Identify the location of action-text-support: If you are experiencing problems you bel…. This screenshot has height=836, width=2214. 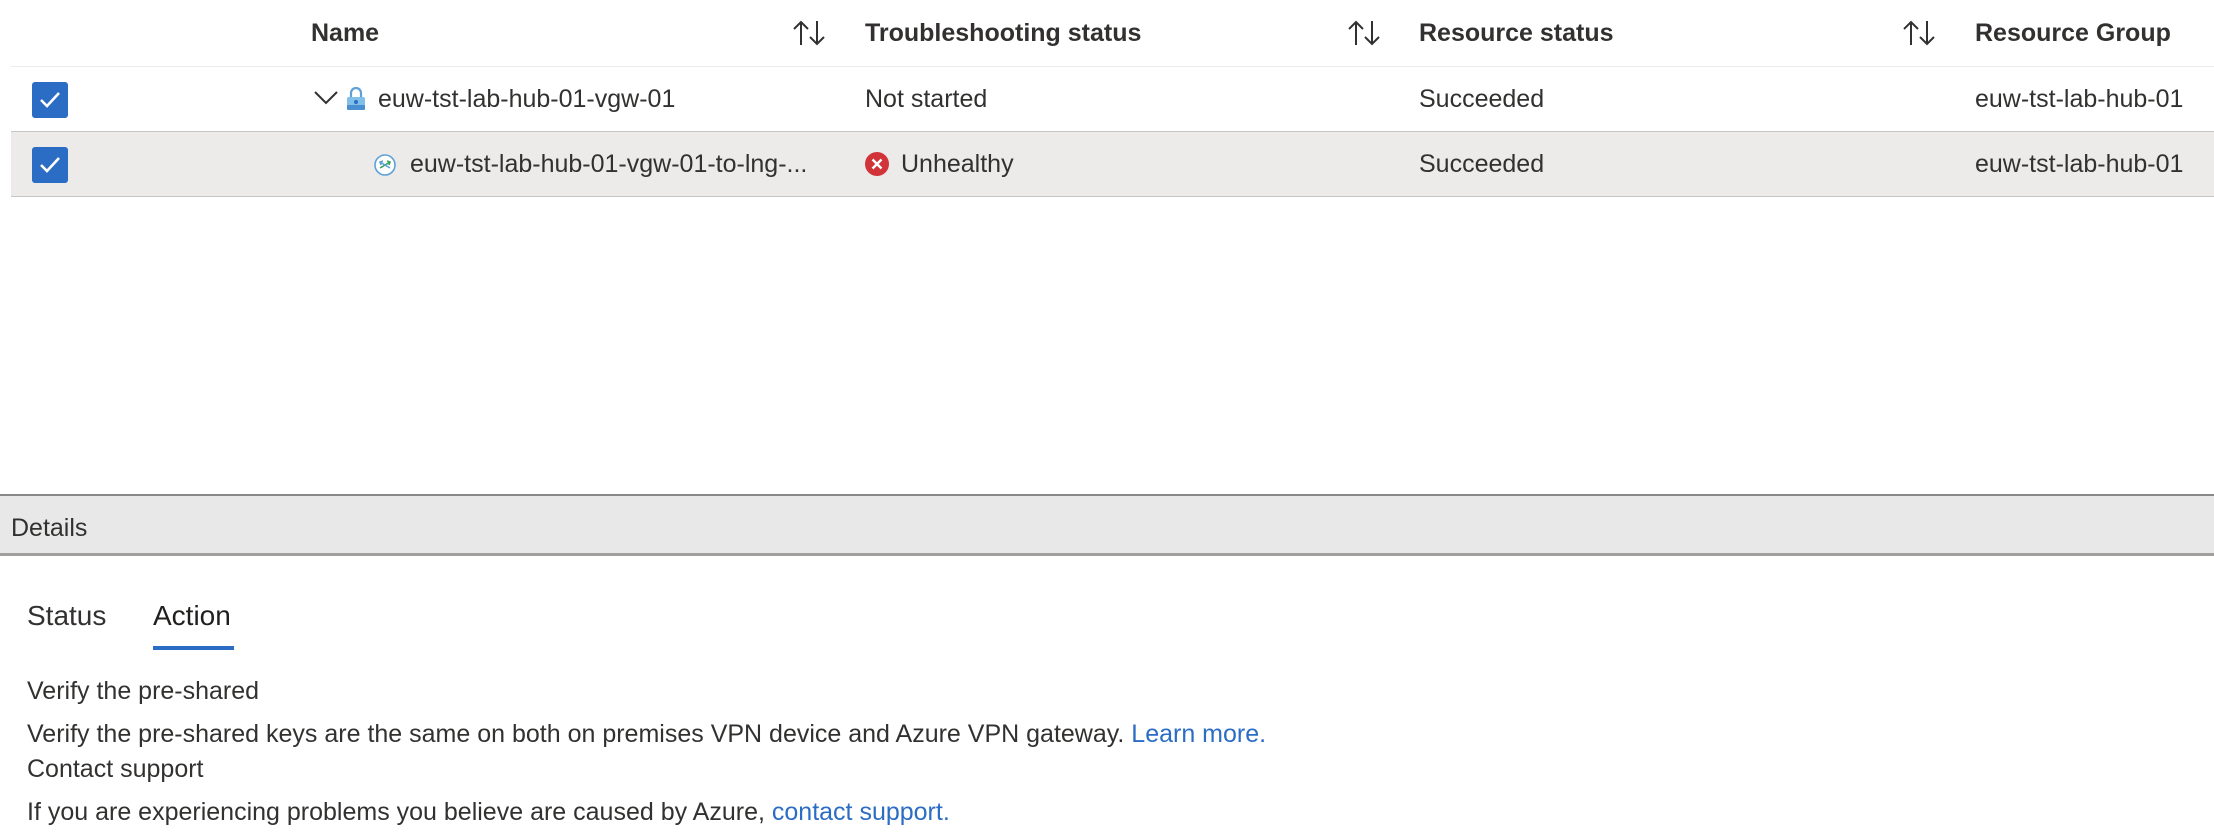
(488, 812).